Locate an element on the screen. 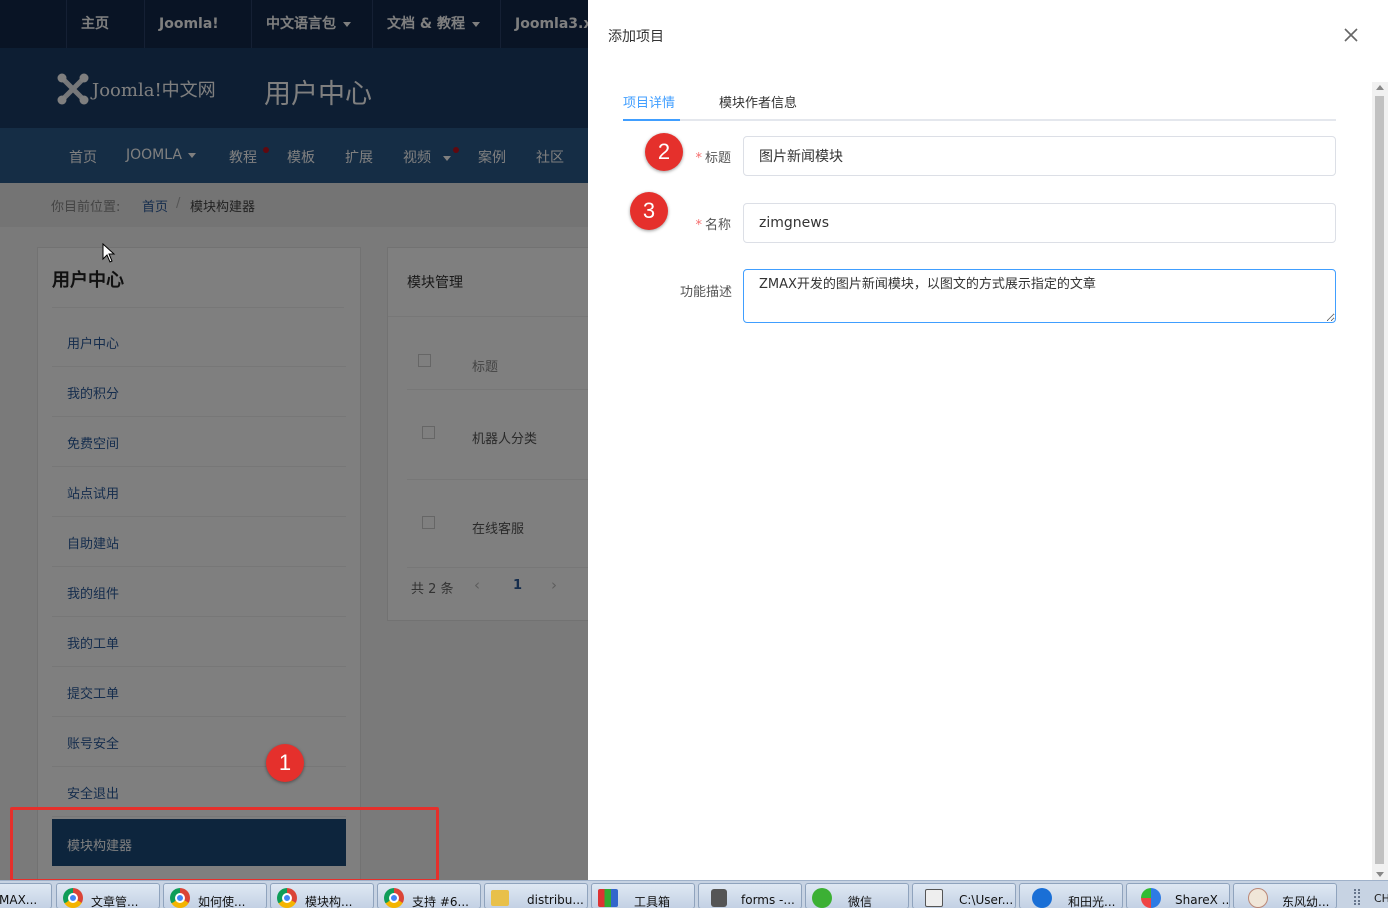 The height and width of the screenshot is (908, 1388). name-input is located at coordinates (1039, 223).